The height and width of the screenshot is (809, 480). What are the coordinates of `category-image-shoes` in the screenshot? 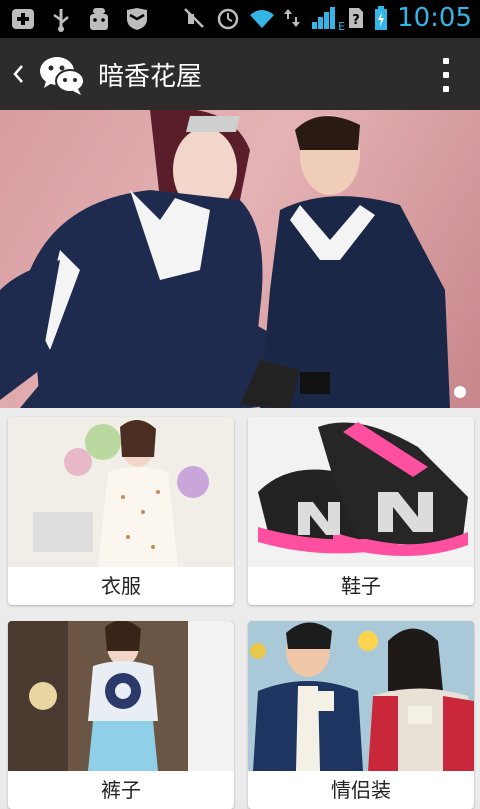 It's located at (361, 492).